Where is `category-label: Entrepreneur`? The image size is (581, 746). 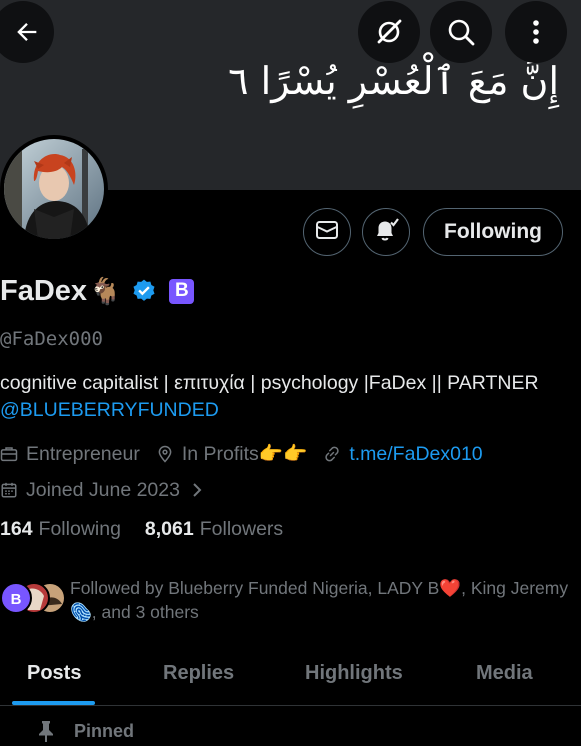
category-label: Entrepreneur is located at coordinates (83, 453).